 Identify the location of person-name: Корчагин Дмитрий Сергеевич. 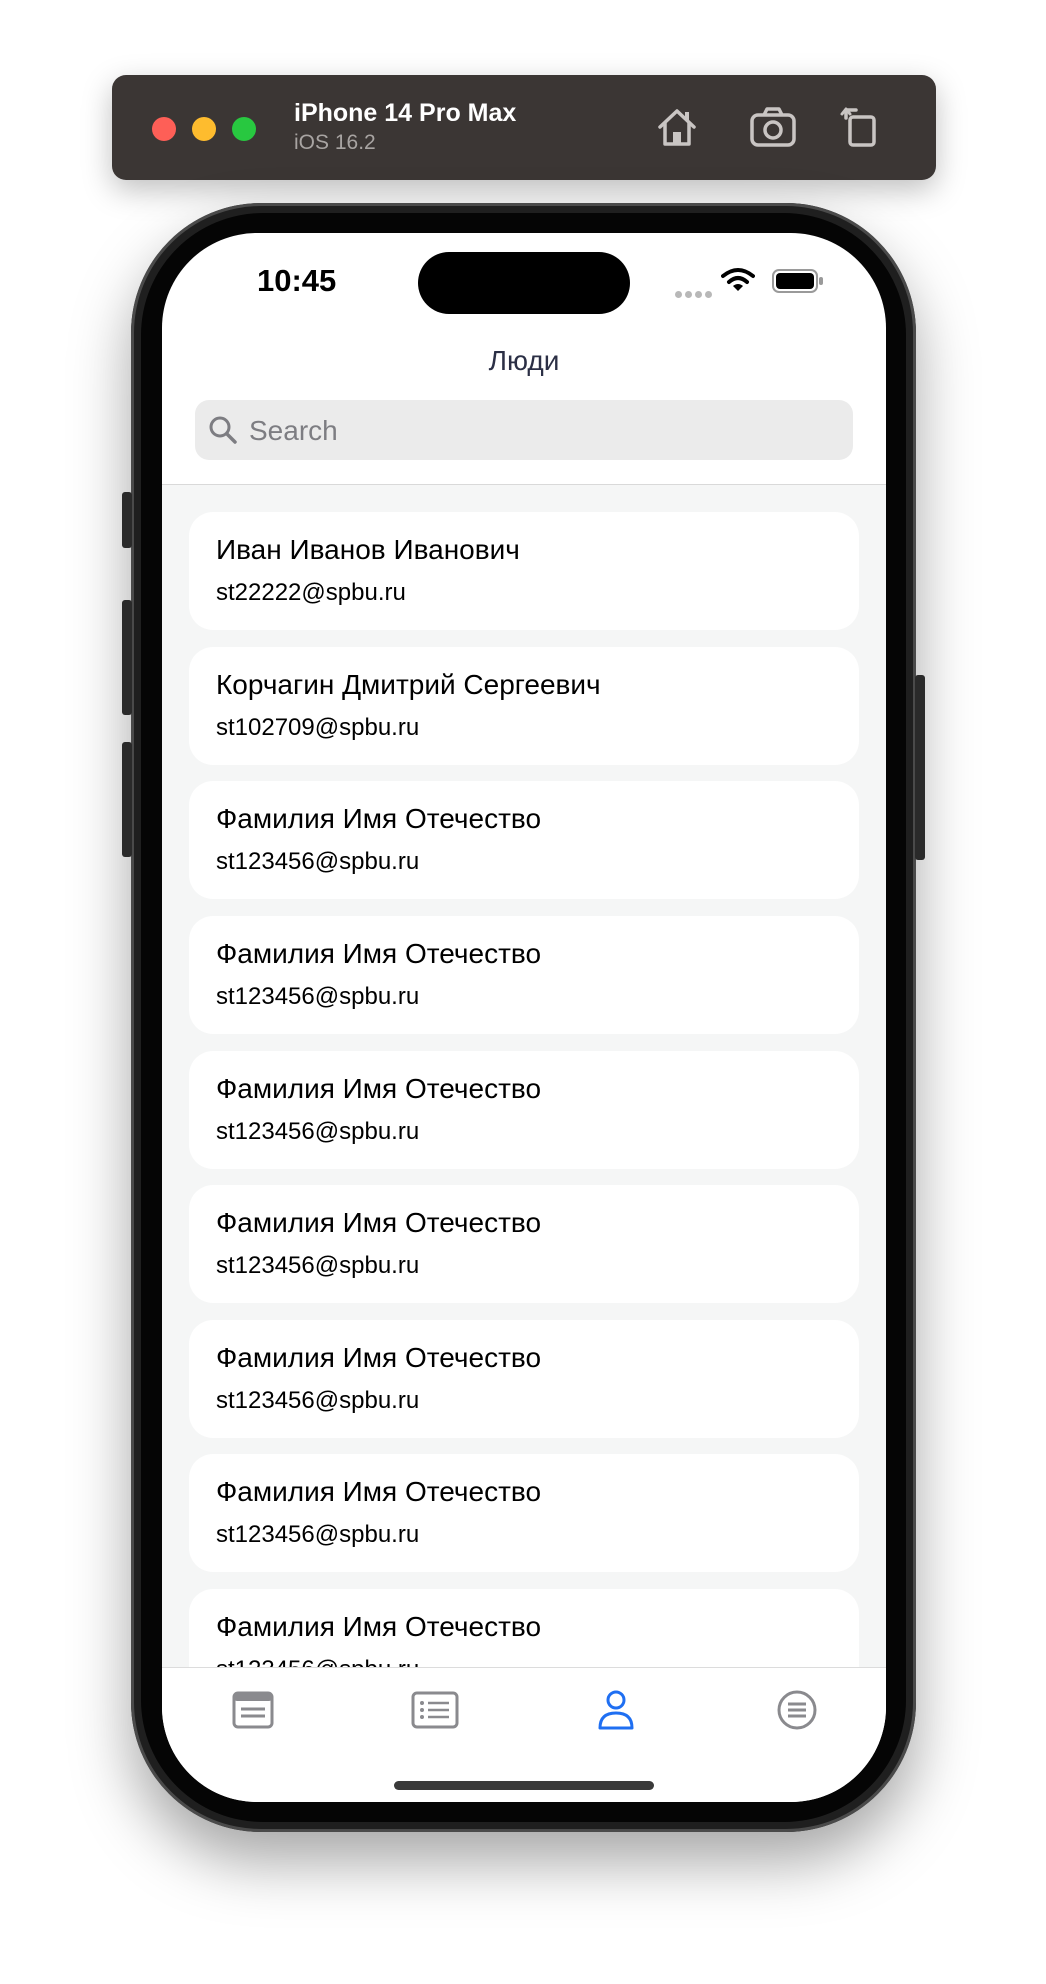
(408, 684).